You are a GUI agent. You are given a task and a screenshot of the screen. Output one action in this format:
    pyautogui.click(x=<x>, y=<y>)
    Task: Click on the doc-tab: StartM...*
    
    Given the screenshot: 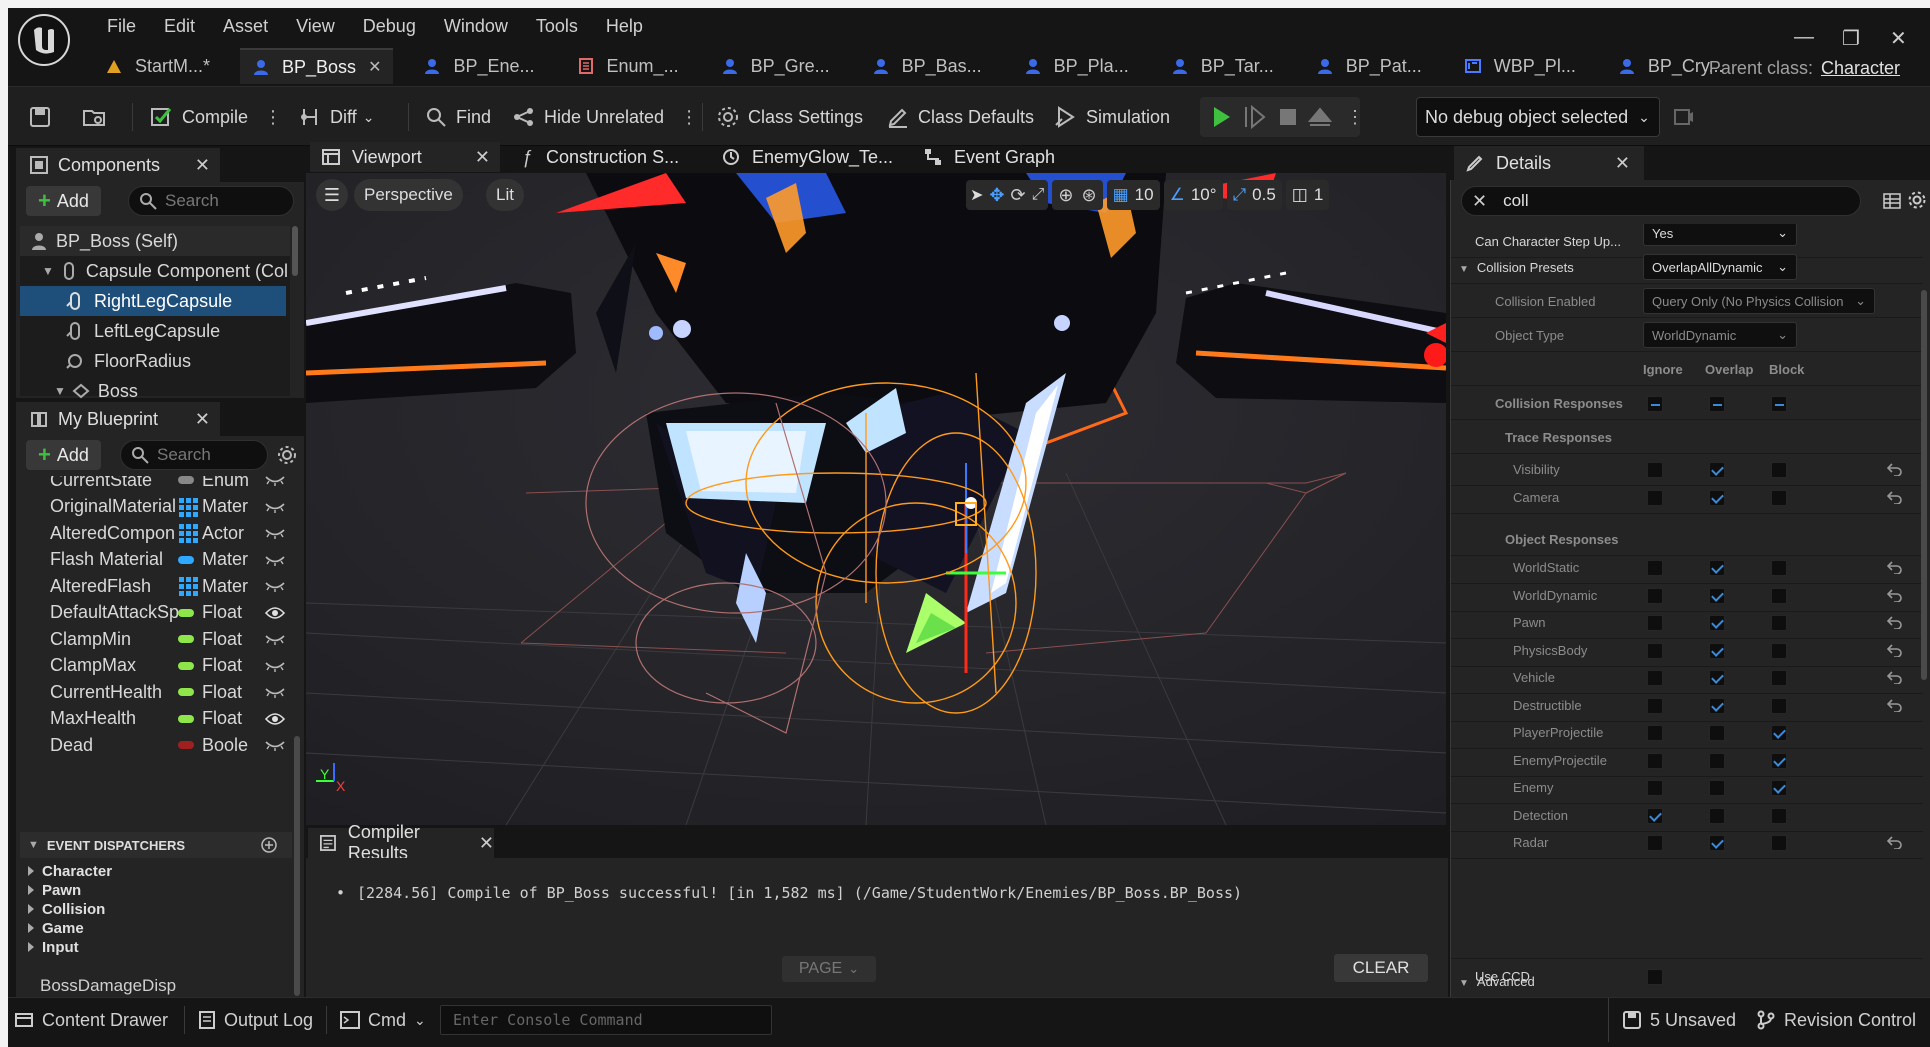 What is the action you would take?
    pyautogui.click(x=157, y=66)
    